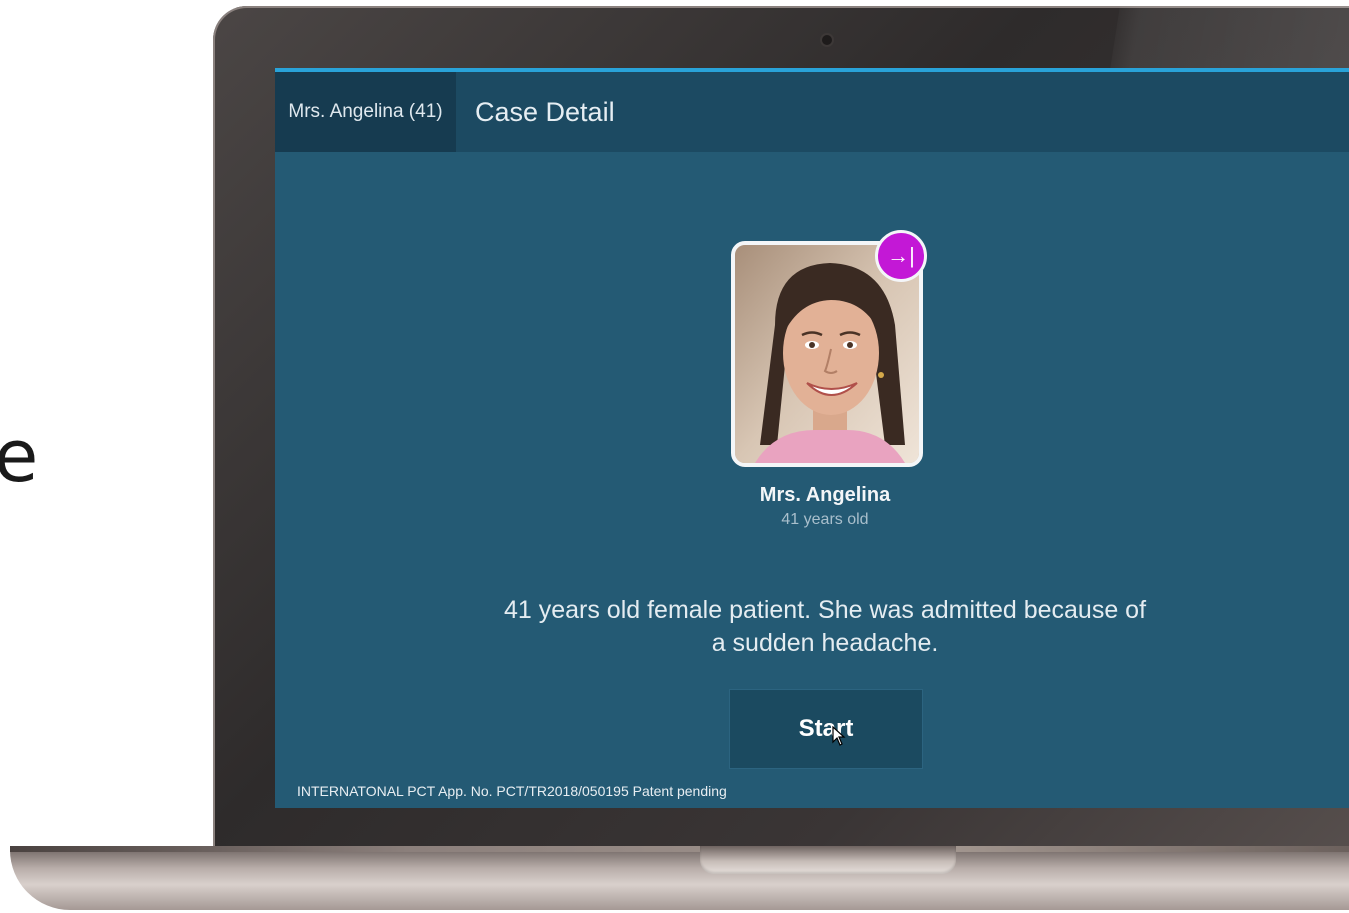 The height and width of the screenshot is (913, 1349). What do you see at coordinates (825, 519) in the screenshot?
I see `patient-age: 41 years old` at bounding box center [825, 519].